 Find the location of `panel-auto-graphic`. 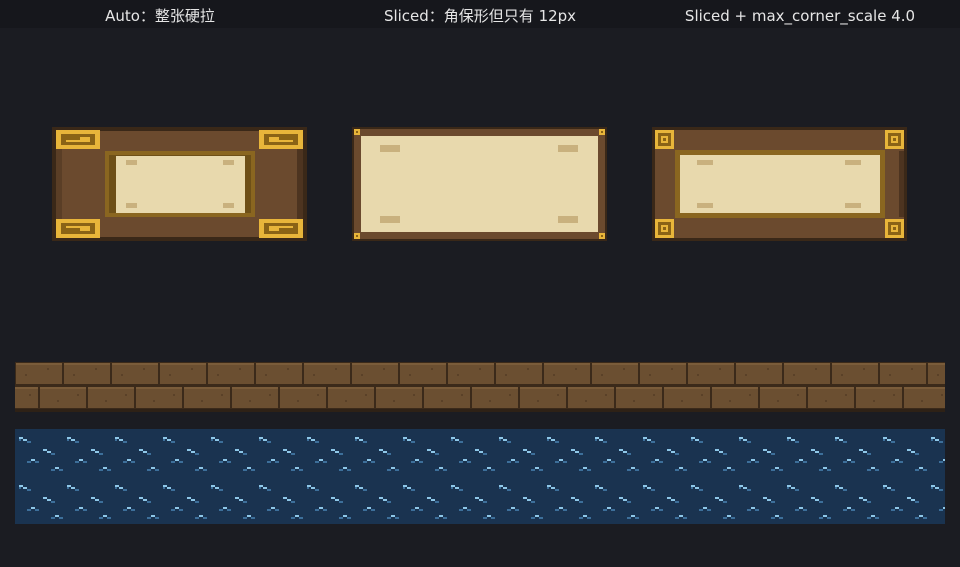

panel-auto-graphic is located at coordinates (179, 184).